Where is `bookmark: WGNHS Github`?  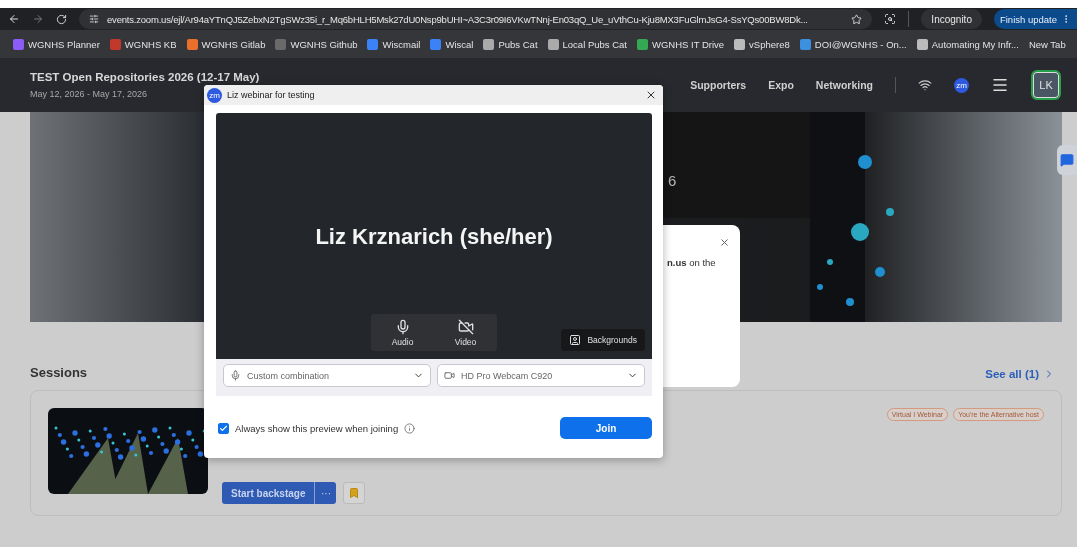 bookmark: WGNHS Github is located at coordinates (316, 44).